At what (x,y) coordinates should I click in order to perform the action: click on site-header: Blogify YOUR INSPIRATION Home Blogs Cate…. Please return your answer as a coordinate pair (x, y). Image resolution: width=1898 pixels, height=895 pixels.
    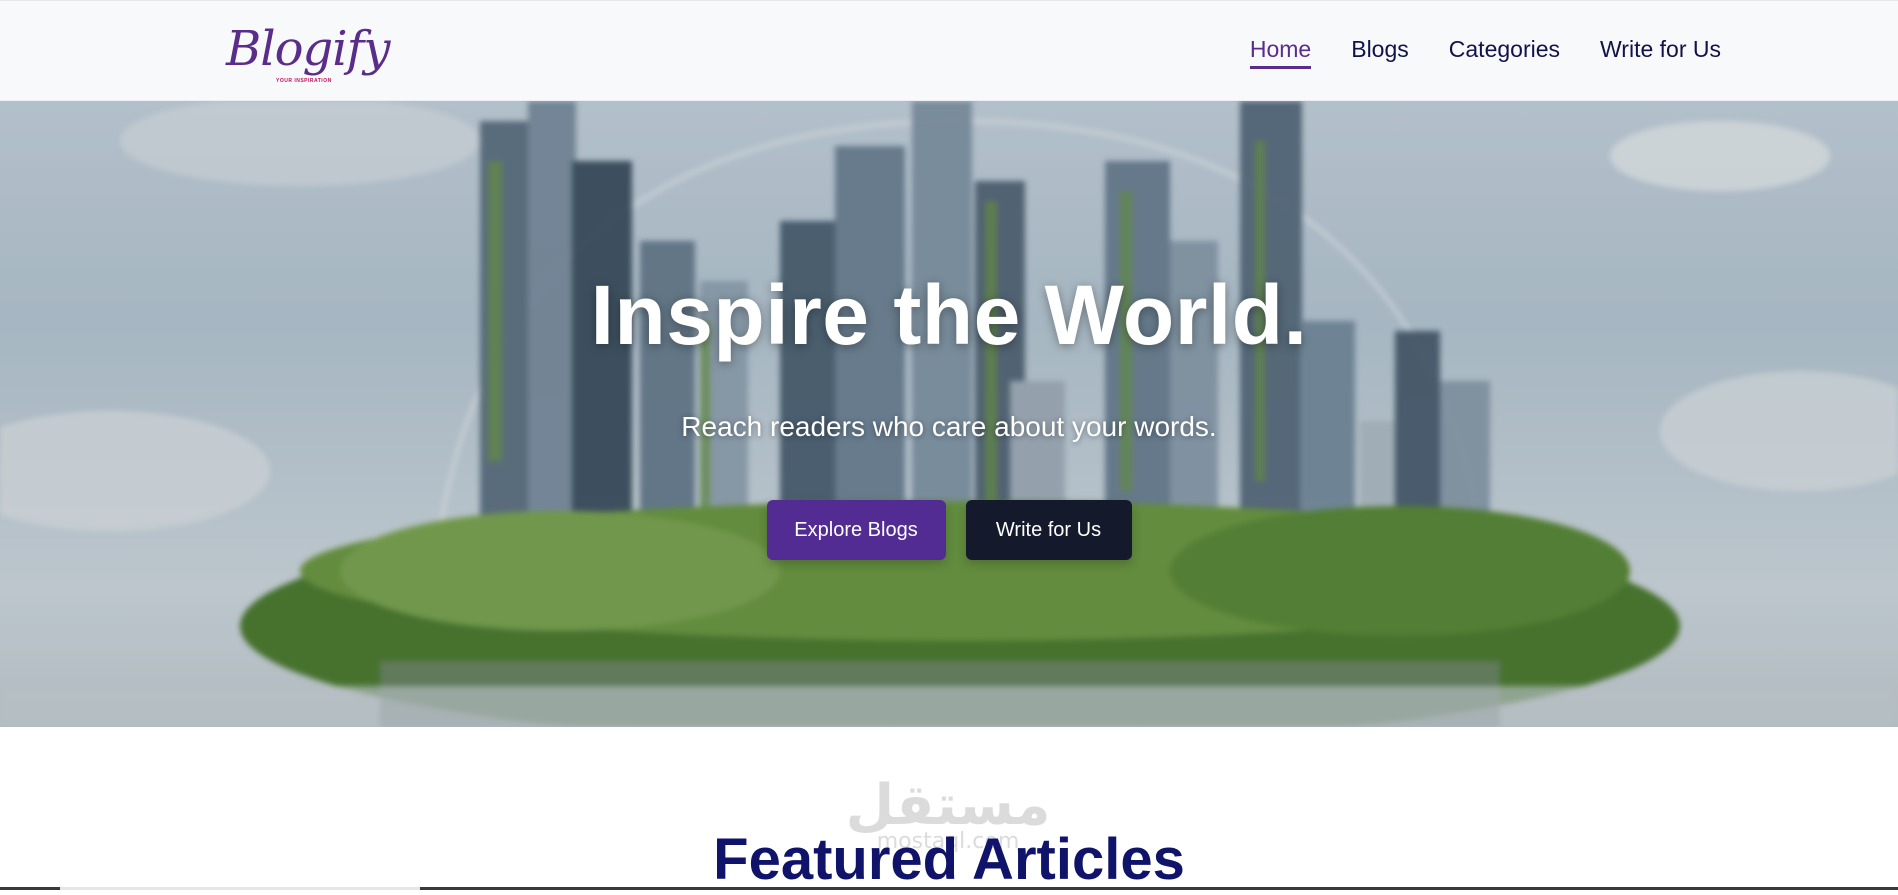
    Looking at the image, I should click on (949, 50).